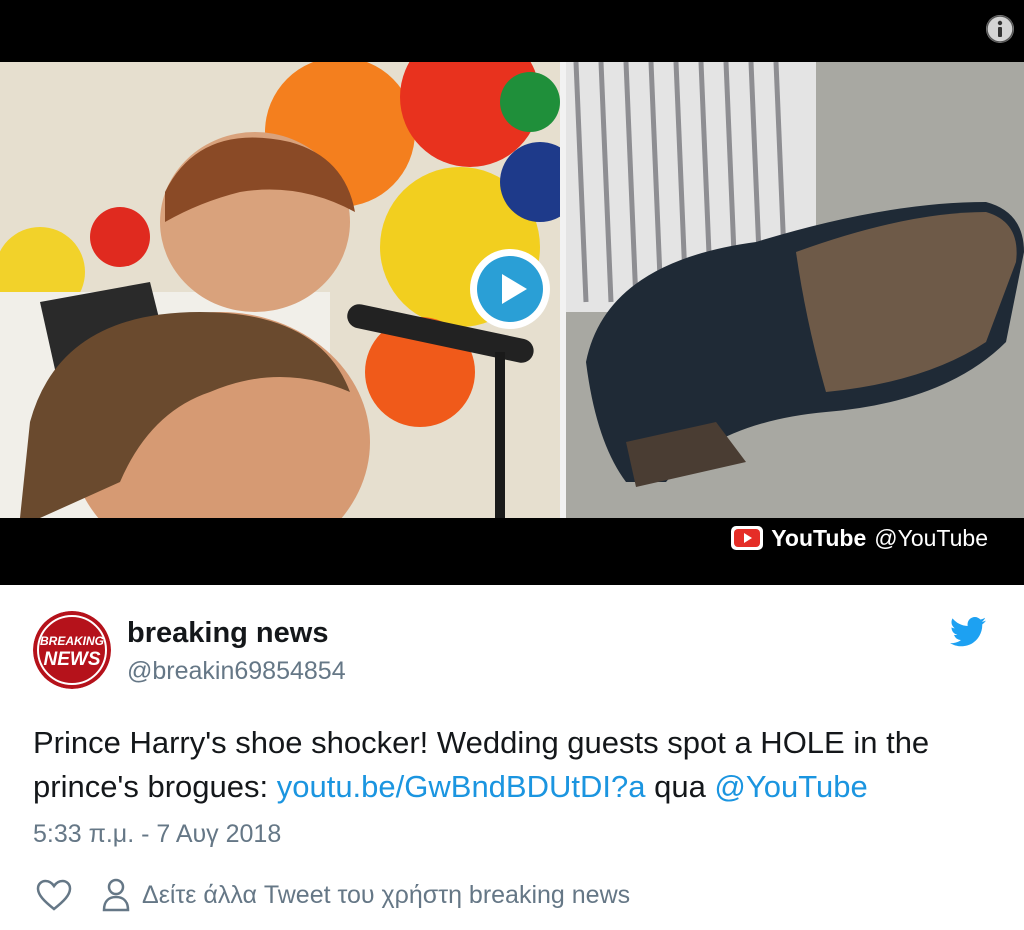 This screenshot has height=930, width=1024. I want to click on svg-text: BREAKING, so click(72, 641).